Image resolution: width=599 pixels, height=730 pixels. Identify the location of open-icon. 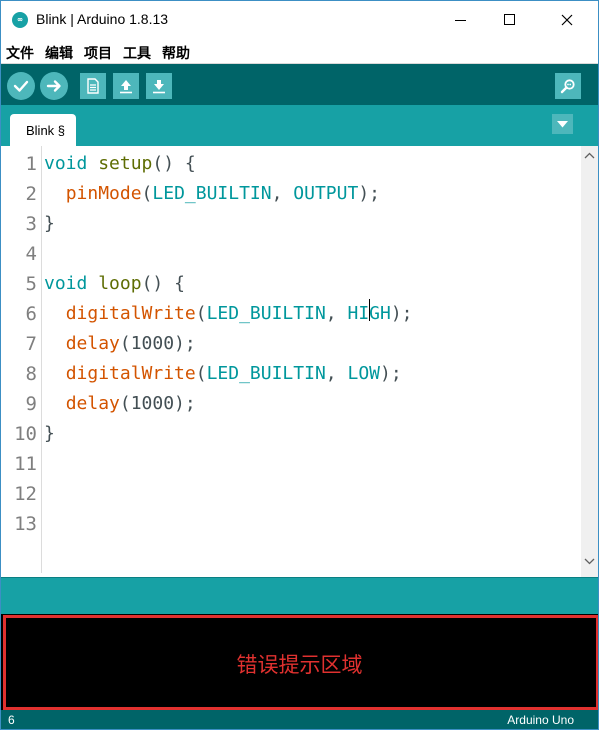
(126, 87).